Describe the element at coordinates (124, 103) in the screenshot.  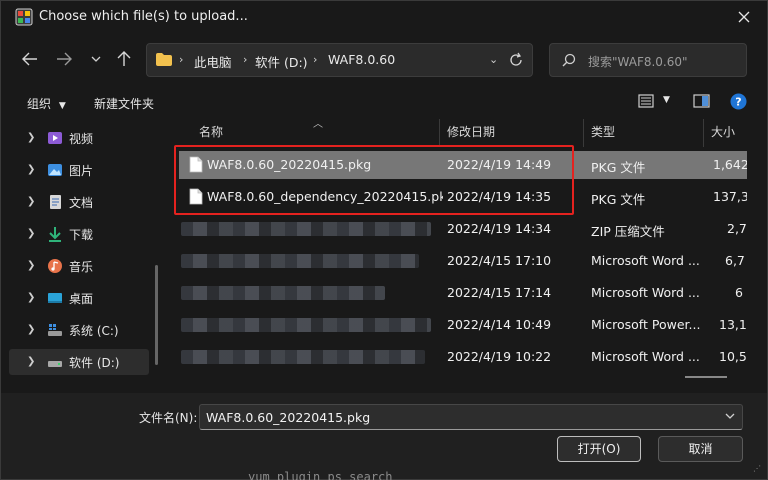
I see `new-folder-button: 新建文件夹` at that location.